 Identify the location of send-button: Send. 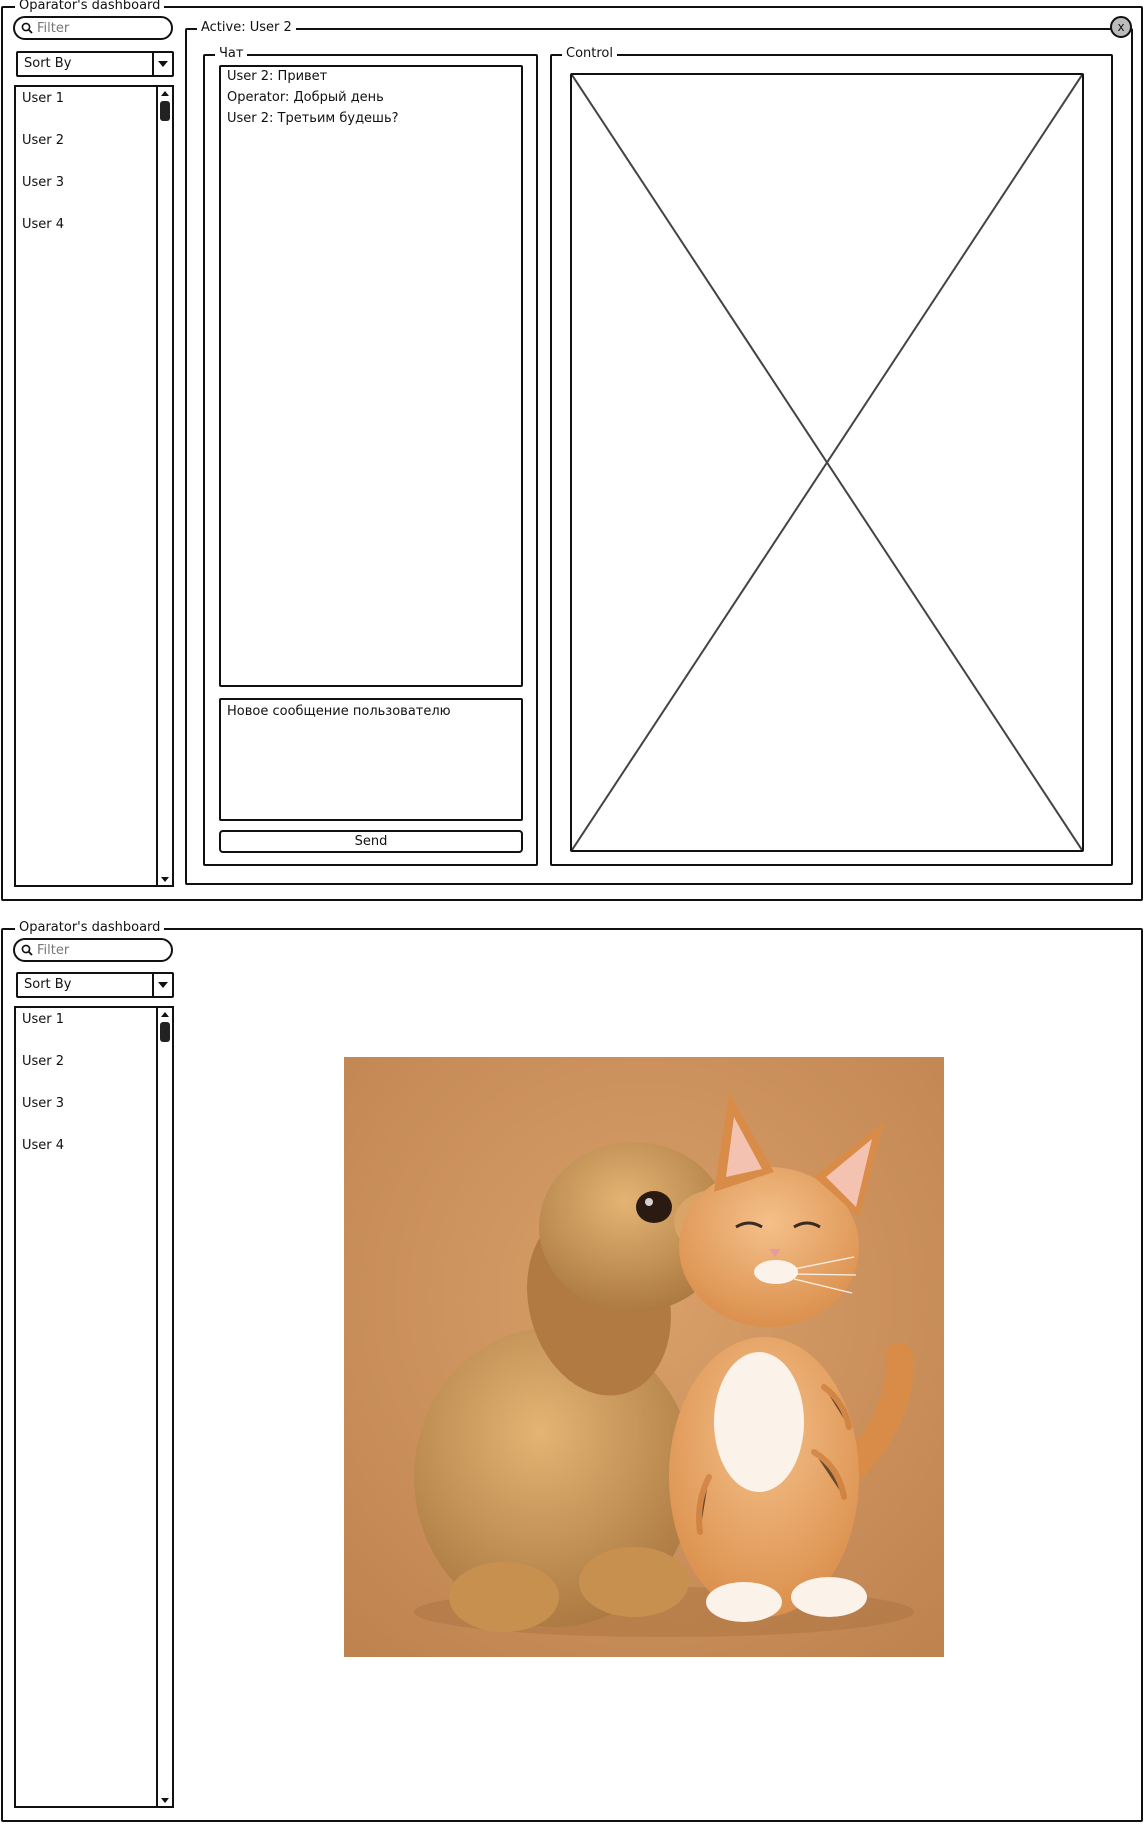
(371, 841).